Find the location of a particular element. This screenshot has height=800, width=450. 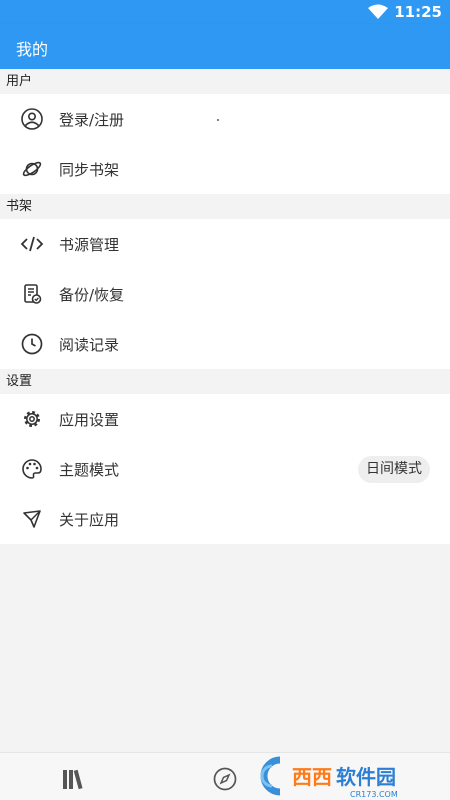

login-register-item: 登录/注册 is located at coordinates (225, 119).